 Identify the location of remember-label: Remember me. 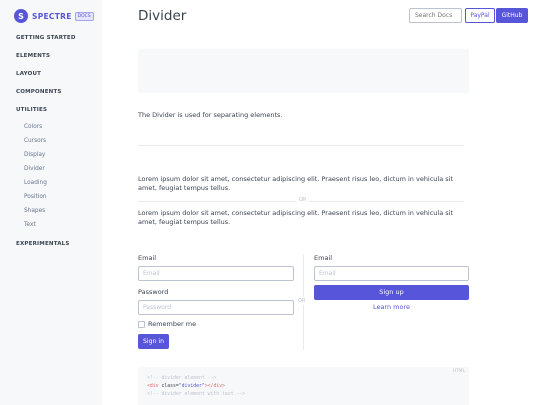
(172, 324).